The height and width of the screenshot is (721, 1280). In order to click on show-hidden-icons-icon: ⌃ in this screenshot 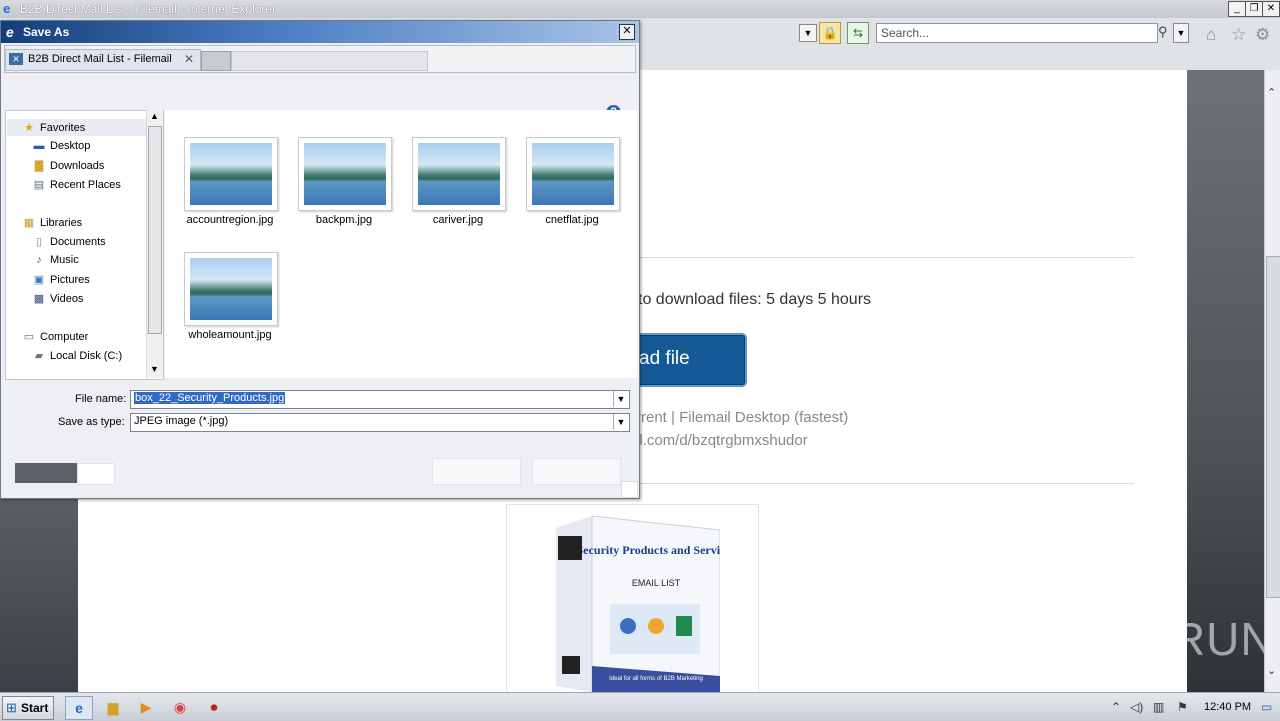, I will do `click(1116, 707)`.